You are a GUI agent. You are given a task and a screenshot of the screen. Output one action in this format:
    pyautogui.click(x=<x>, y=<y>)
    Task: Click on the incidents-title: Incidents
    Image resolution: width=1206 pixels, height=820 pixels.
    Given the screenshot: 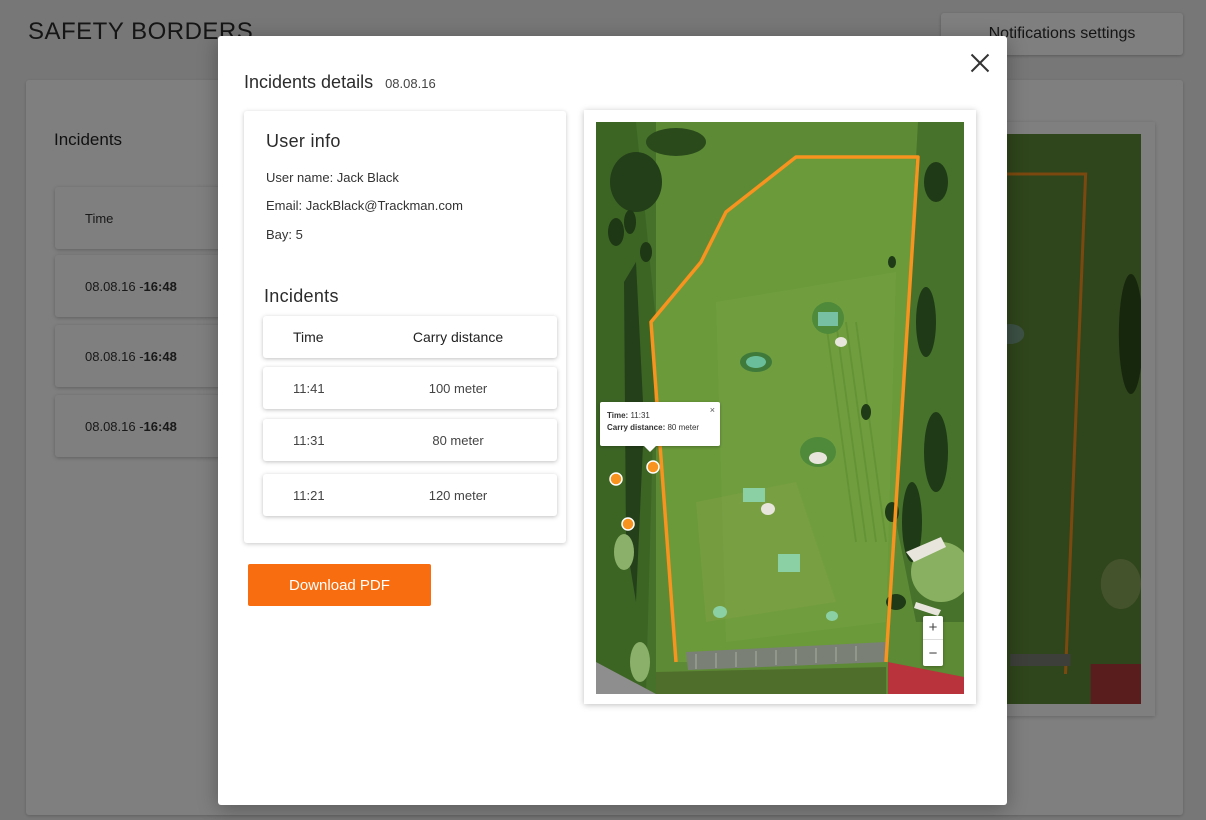 What is the action you would take?
    pyautogui.click(x=301, y=296)
    